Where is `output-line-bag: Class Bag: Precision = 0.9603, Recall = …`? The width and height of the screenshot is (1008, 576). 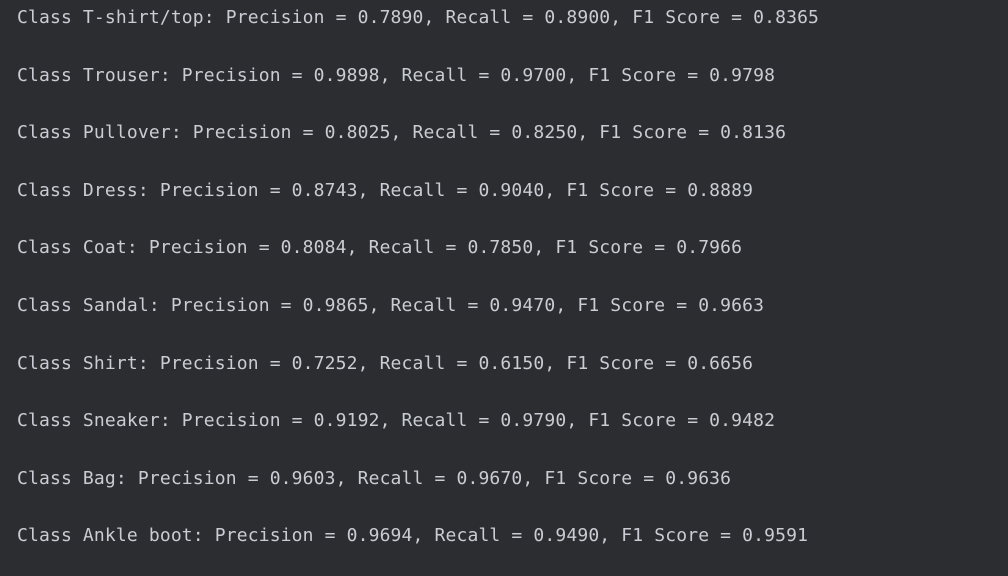 output-line-bag: Class Bag: Precision = 0.9603, Recall = … is located at coordinates (374, 478).